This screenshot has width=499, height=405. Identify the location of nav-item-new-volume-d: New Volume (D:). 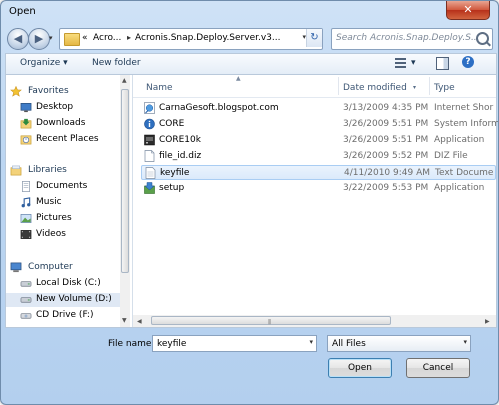
(63, 300).